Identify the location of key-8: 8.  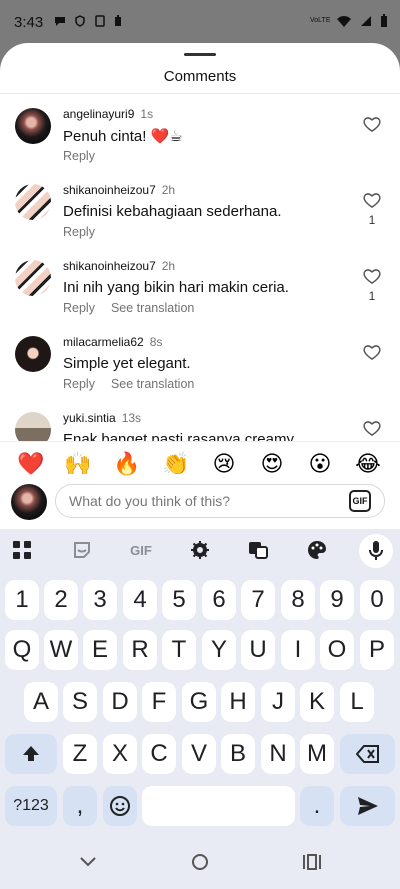
(298, 600).